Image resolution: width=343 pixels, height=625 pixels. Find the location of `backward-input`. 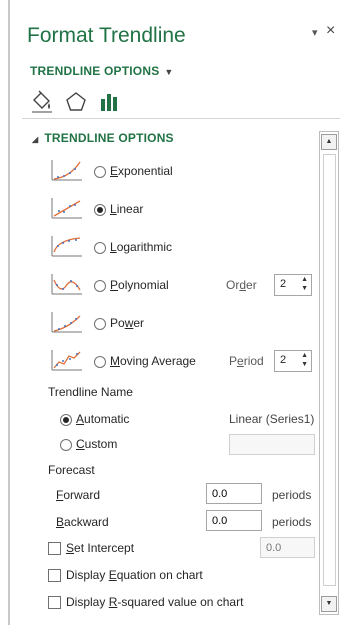

backward-input is located at coordinates (234, 520).